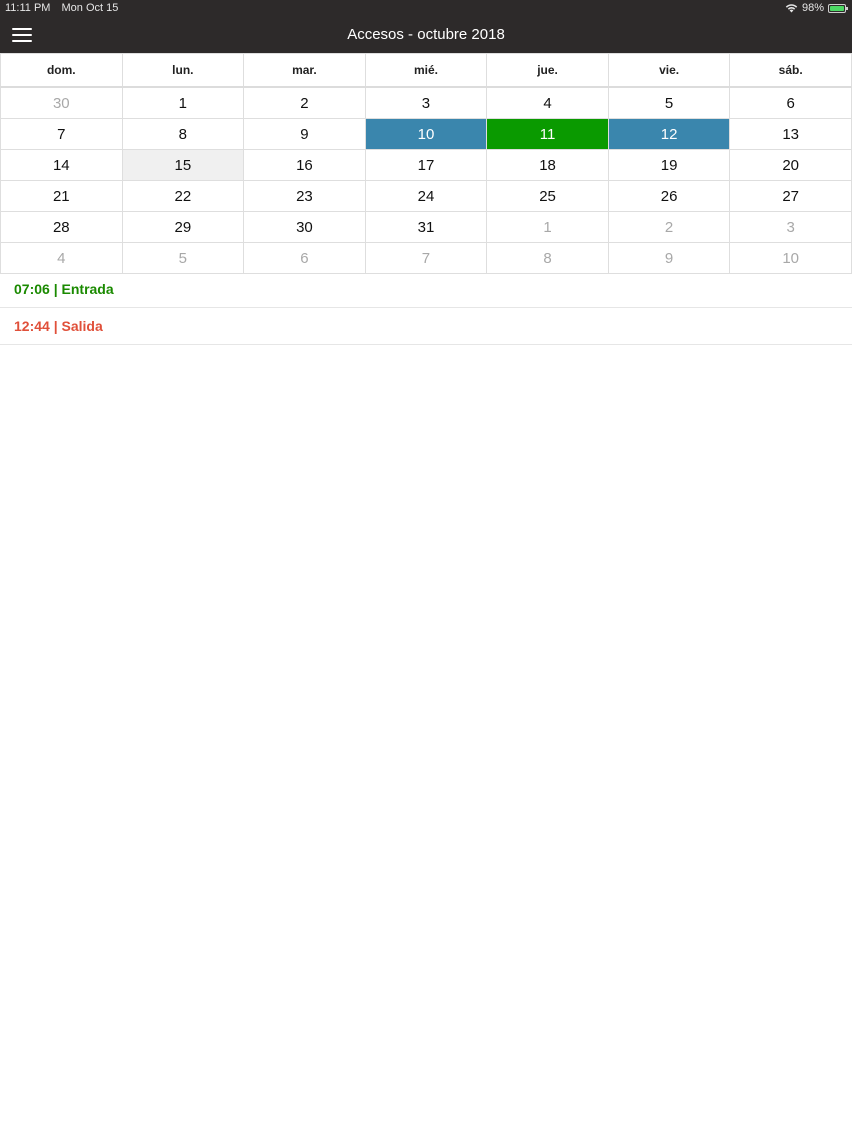  Describe the element at coordinates (547, 165) in the screenshot. I see `day-cell: 18` at that location.